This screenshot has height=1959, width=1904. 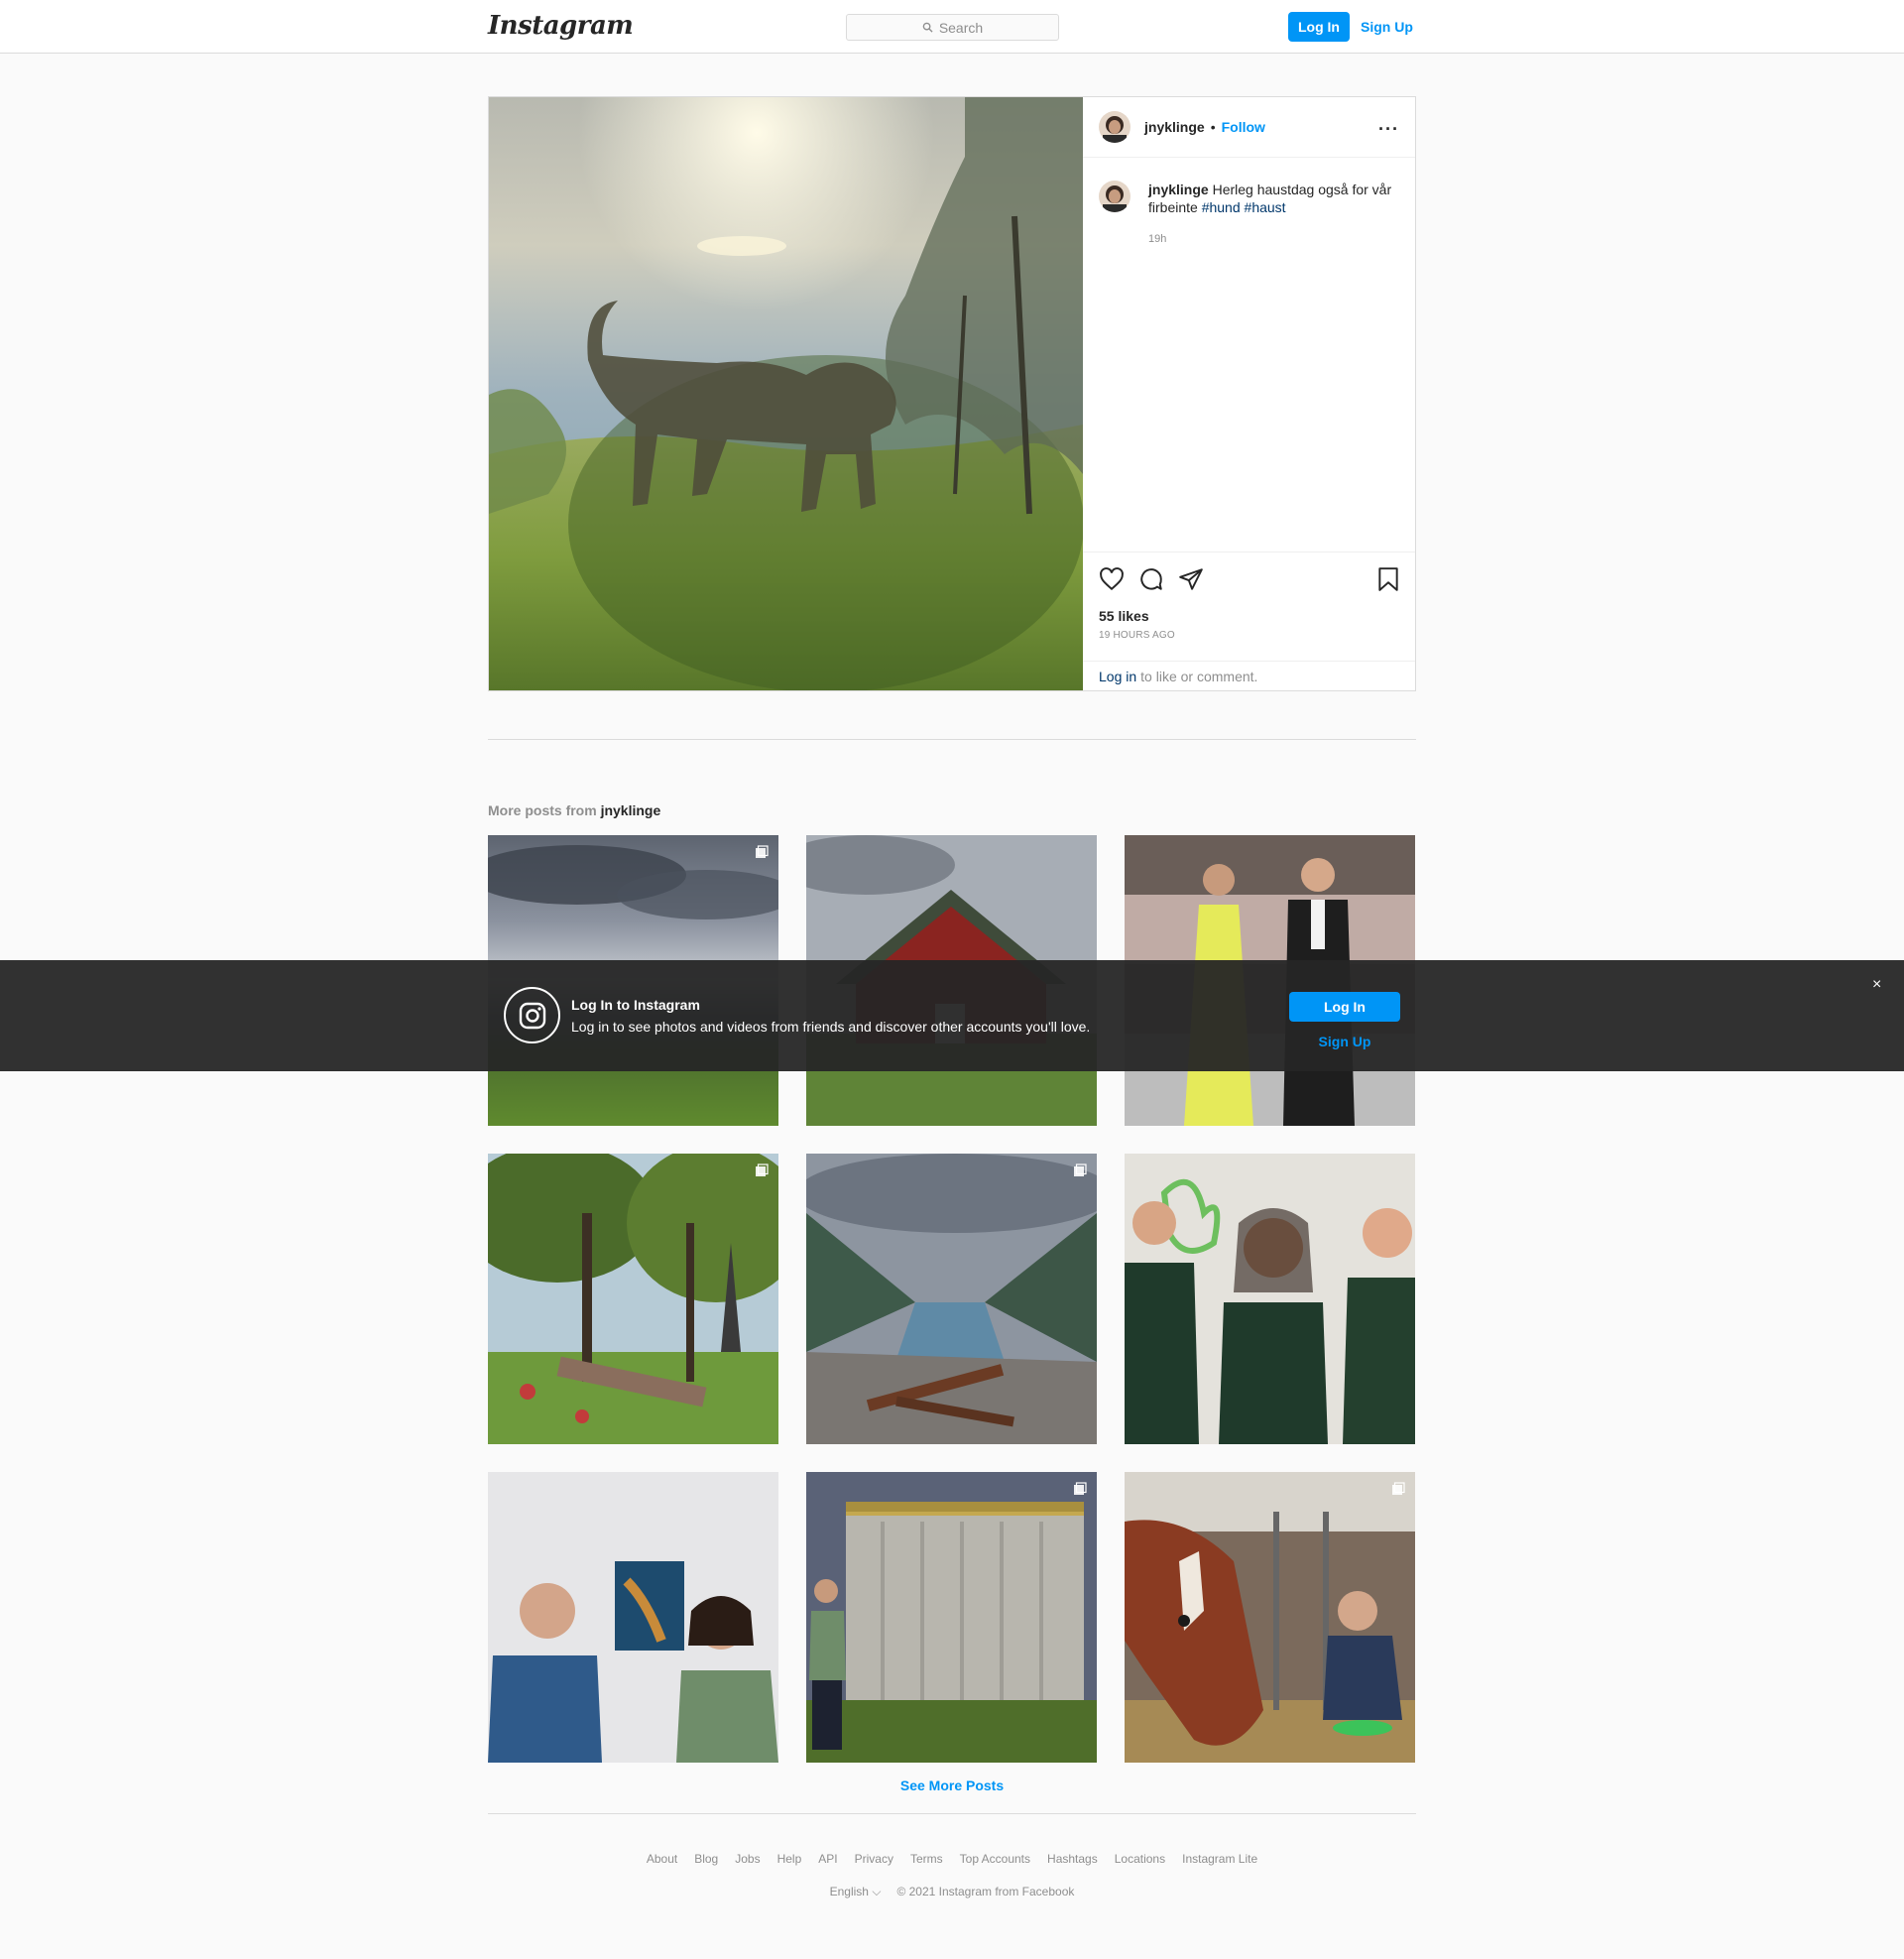 What do you see at coordinates (1151, 579) in the screenshot?
I see `comment-icon` at bounding box center [1151, 579].